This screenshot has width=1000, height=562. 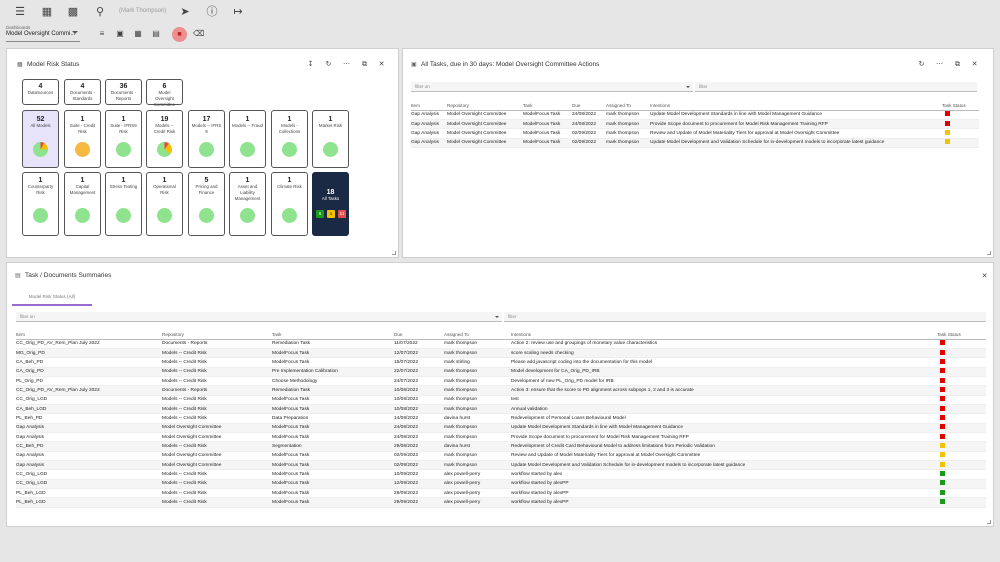 What do you see at coordinates (82, 204) in the screenshot?
I see `tile-capital-management: 1 Capital Management` at bounding box center [82, 204].